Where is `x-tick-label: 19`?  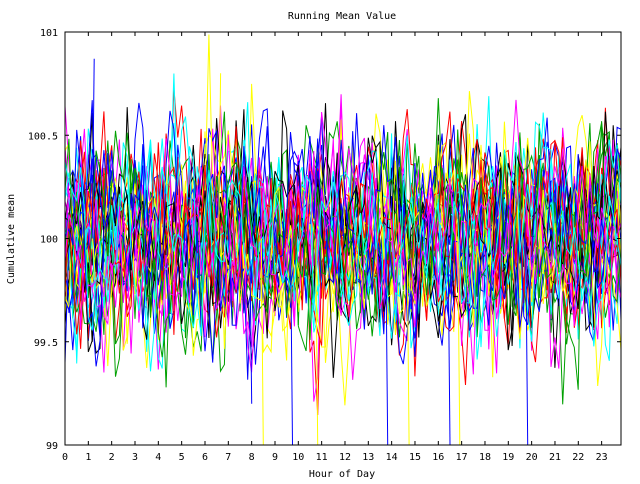
x-tick-label: 19 is located at coordinates (508, 457).